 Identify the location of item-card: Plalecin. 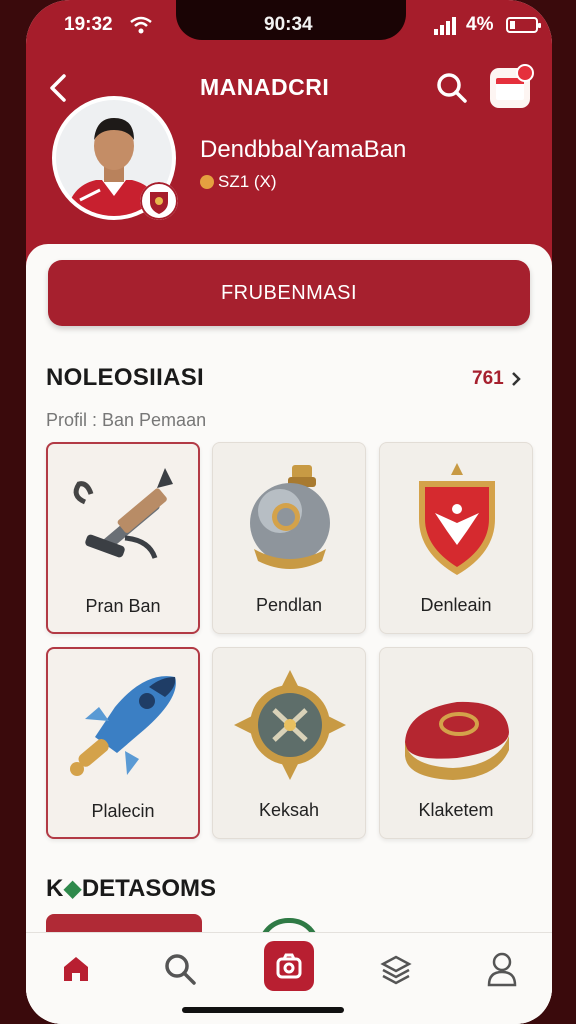
(123, 743).